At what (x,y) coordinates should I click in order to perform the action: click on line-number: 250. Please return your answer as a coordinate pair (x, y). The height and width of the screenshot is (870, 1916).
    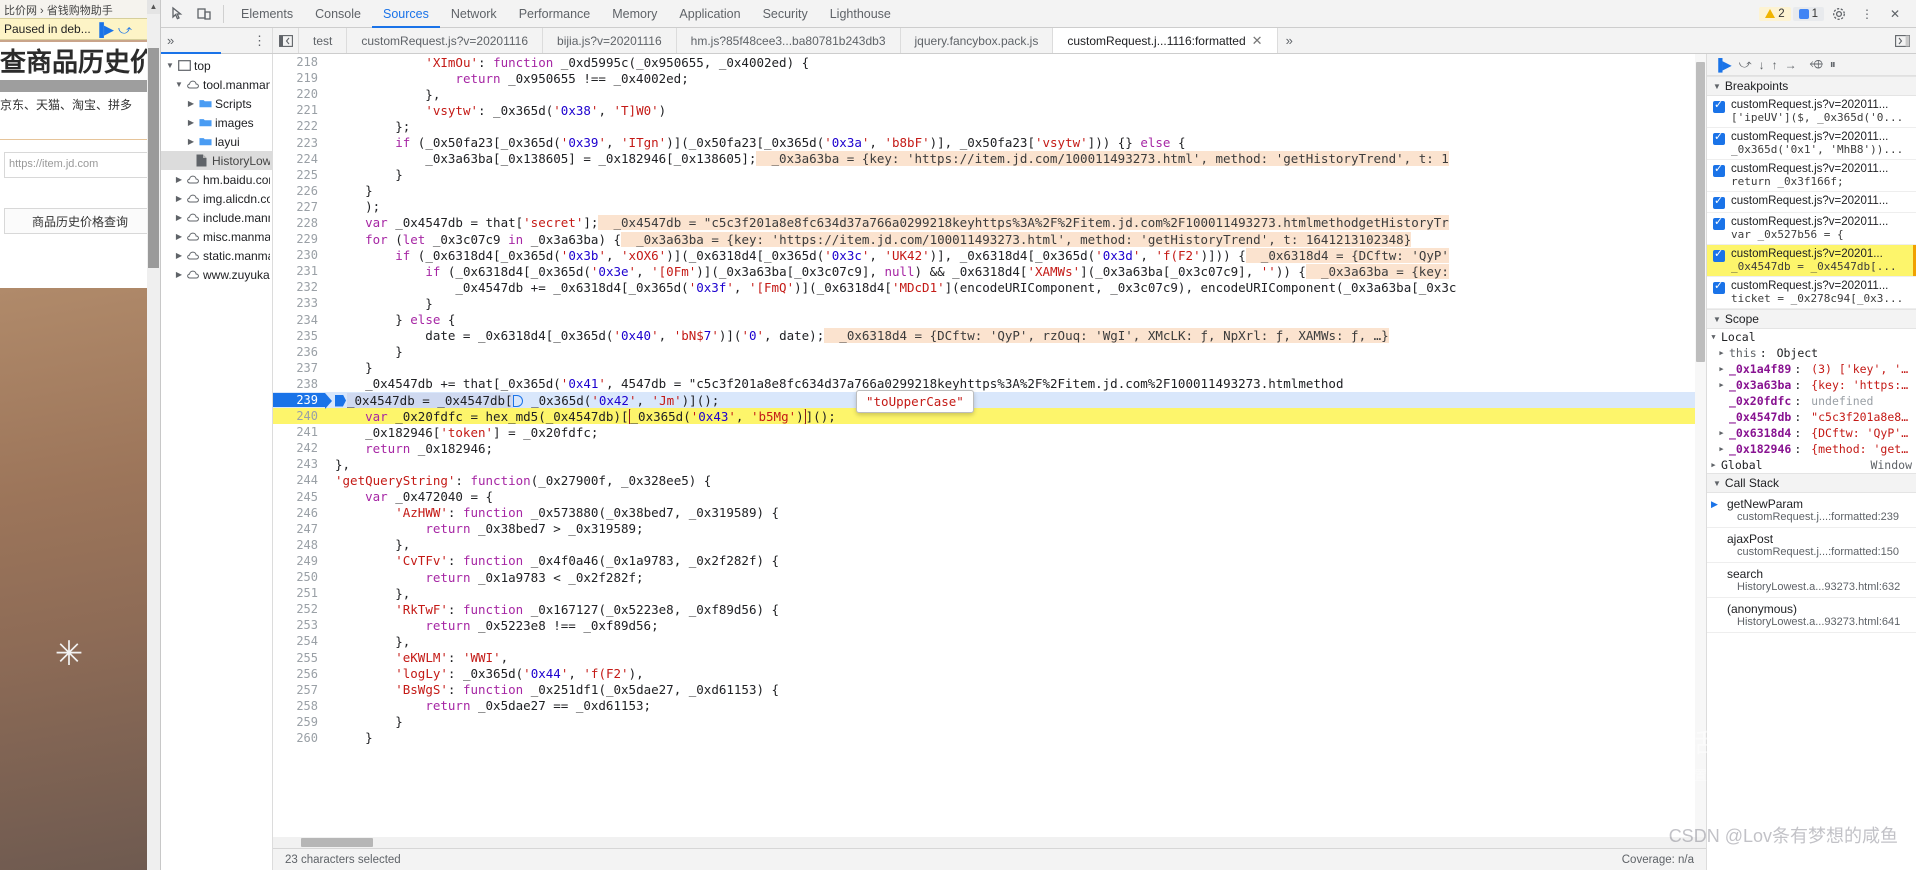
    Looking at the image, I should click on (299, 577).